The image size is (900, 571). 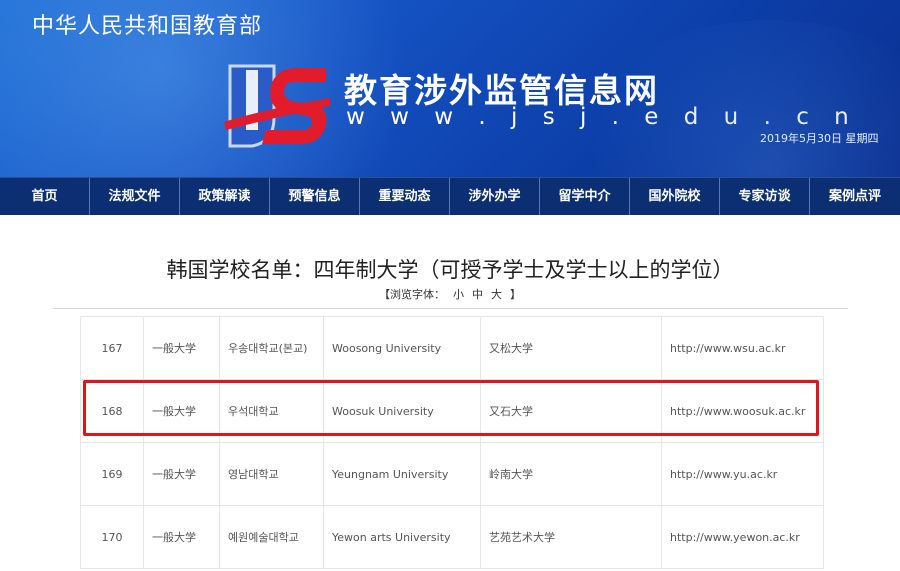 What do you see at coordinates (496, 294) in the screenshot?
I see `font-large-link: 大` at bounding box center [496, 294].